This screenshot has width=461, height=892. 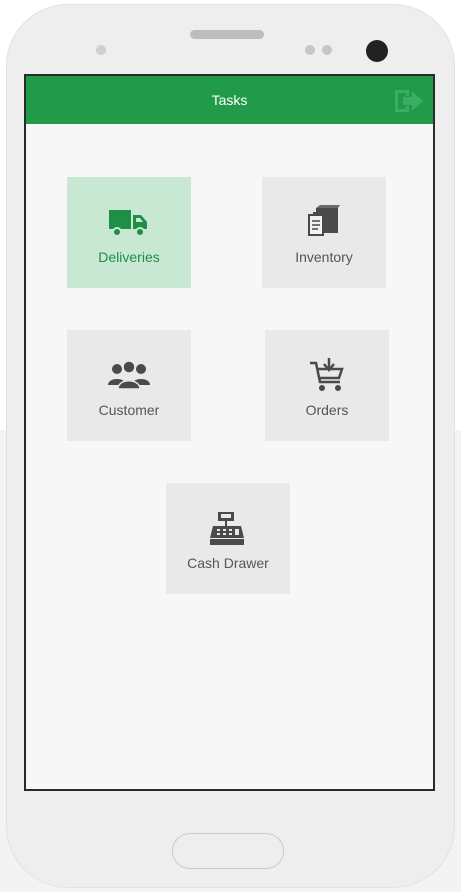 I want to click on page-title: Tasks, so click(x=229, y=100).